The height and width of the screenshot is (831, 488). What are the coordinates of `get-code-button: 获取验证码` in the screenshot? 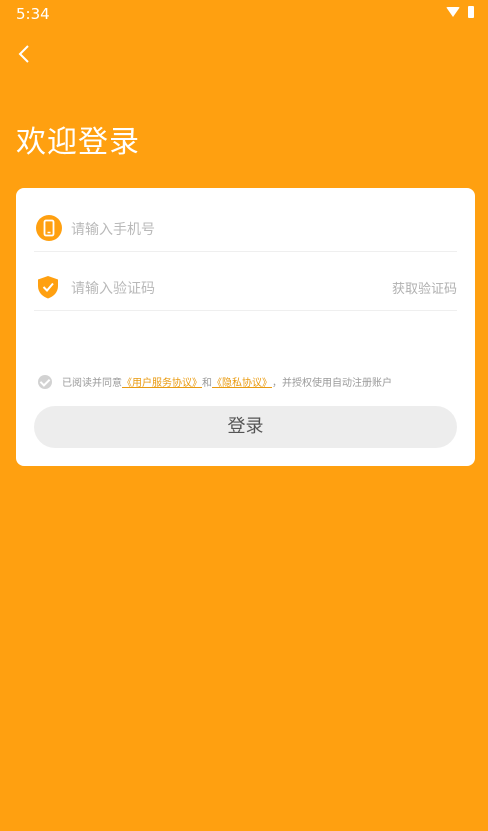 It's located at (424, 287).